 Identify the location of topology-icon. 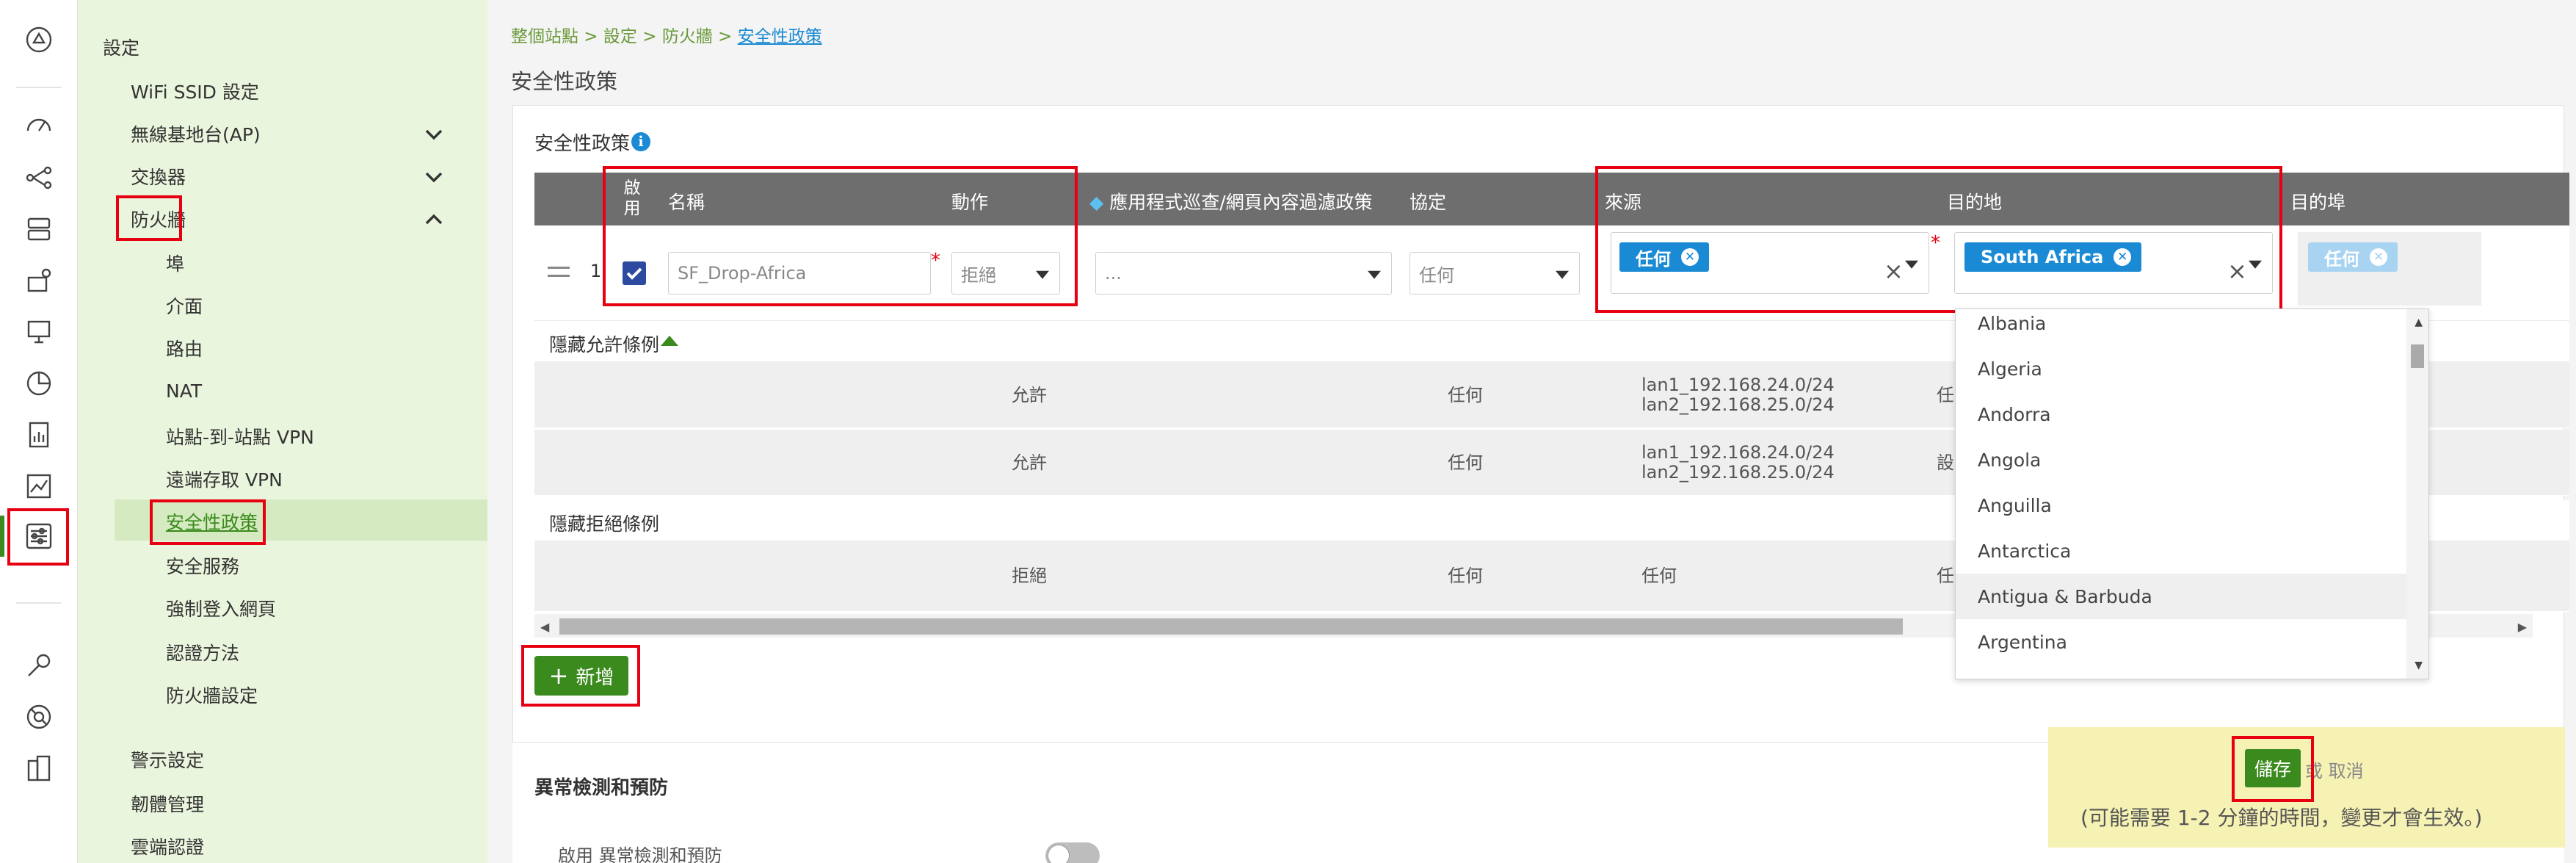
(39, 178).